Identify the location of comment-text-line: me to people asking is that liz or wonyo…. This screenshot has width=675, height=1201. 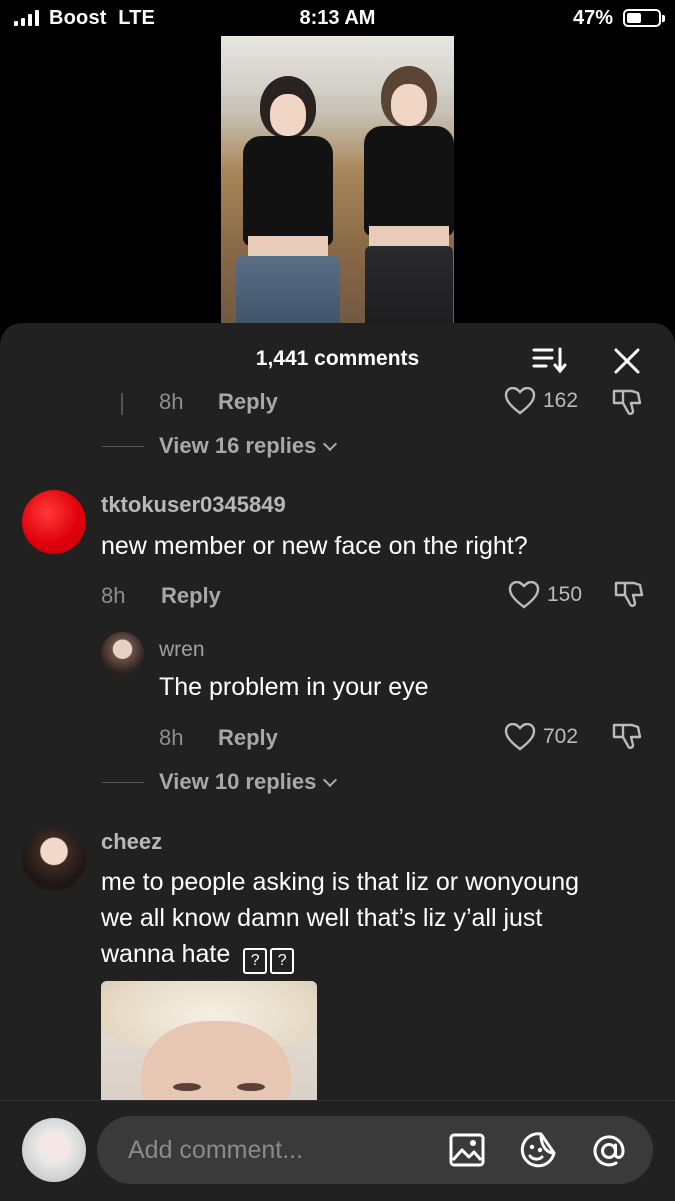
(340, 882).